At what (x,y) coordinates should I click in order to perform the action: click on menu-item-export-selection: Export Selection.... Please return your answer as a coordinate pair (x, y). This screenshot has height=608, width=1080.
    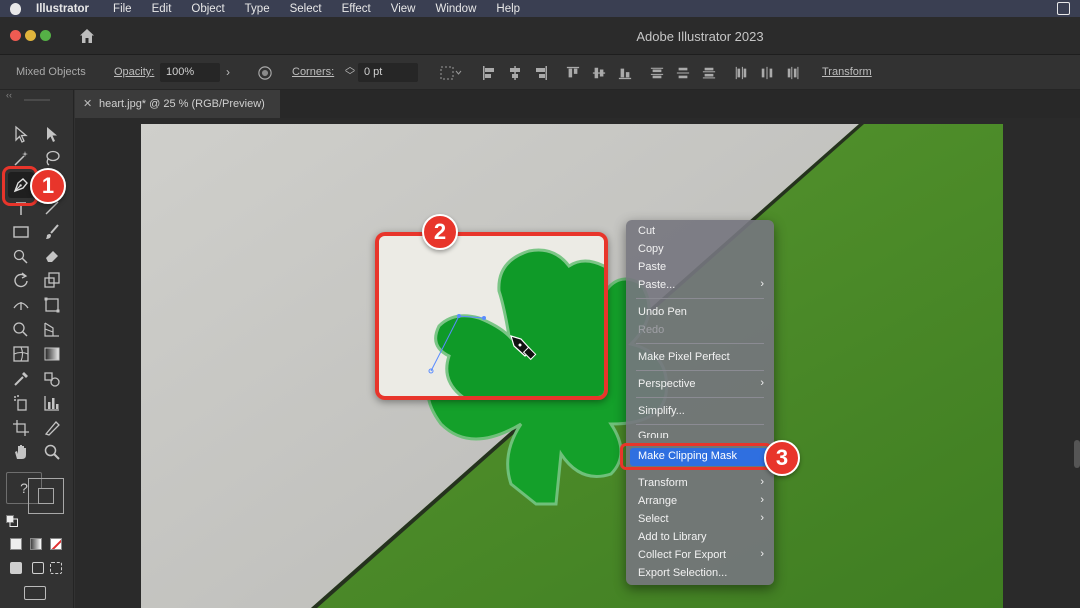
    Looking at the image, I should click on (700, 574).